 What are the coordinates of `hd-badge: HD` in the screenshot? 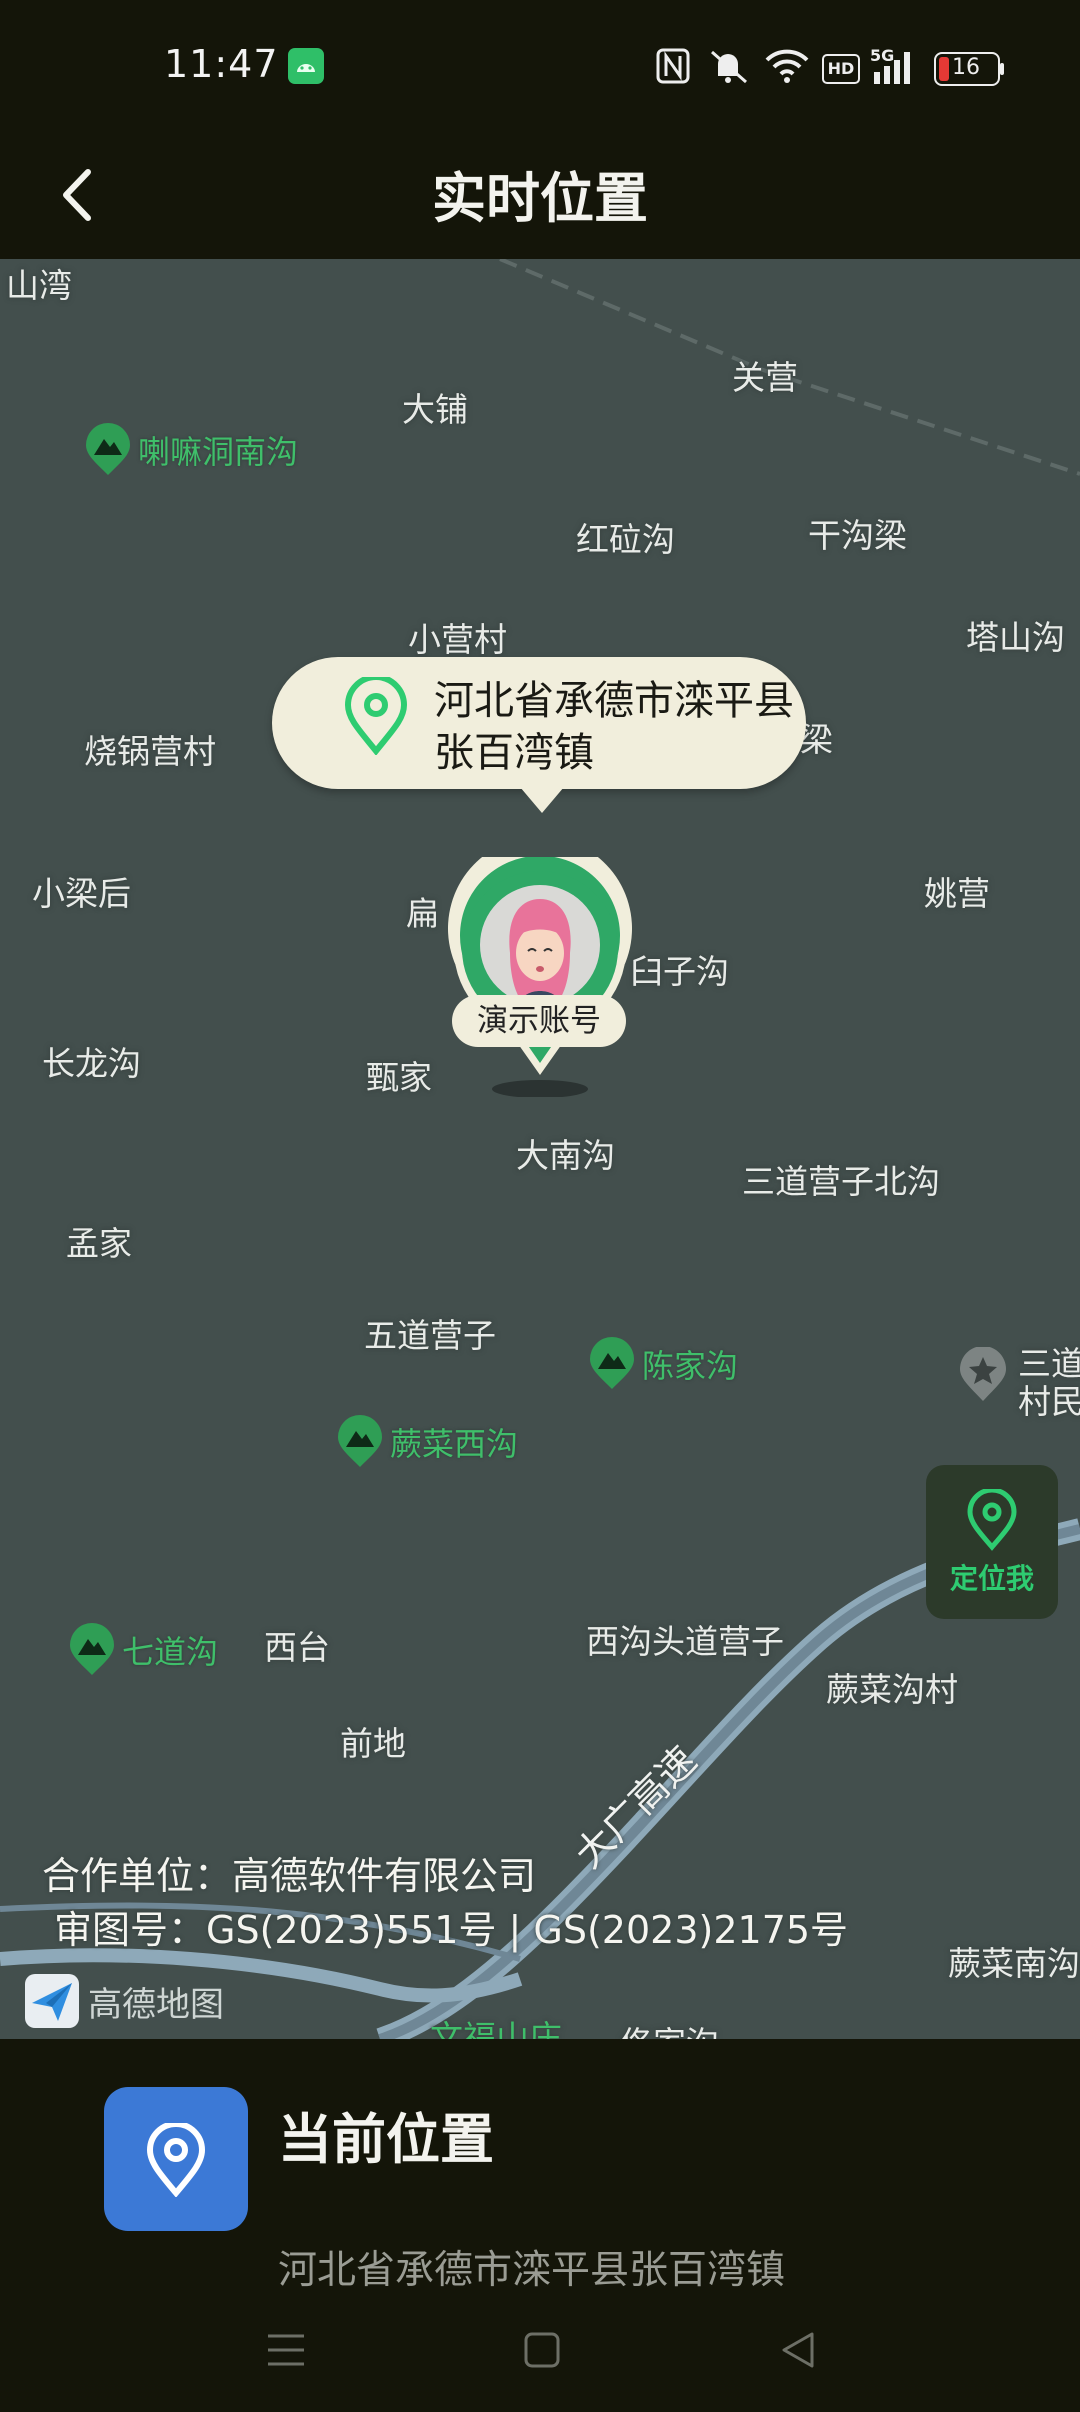 It's located at (841, 69).